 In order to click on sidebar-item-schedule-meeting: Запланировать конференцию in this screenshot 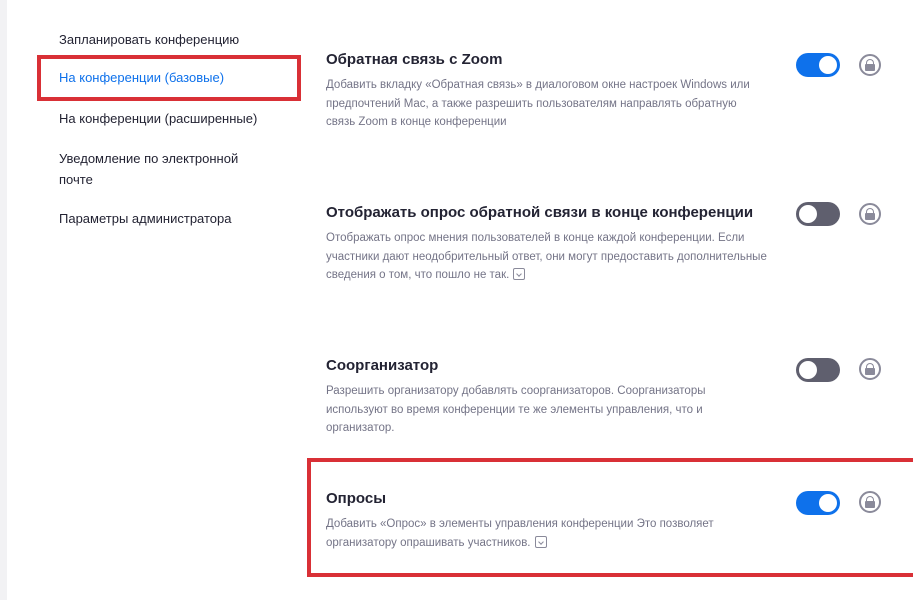, I will do `click(164, 39)`.